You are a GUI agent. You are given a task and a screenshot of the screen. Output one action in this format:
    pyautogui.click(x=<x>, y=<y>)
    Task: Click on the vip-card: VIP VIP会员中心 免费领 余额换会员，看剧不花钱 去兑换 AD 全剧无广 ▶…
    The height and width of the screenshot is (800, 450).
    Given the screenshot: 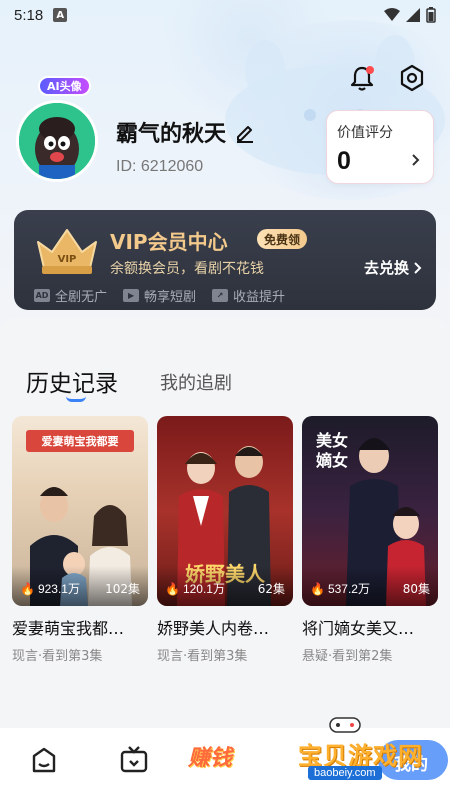 What is the action you would take?
    pyautogui.click(x=225, y=260)
    